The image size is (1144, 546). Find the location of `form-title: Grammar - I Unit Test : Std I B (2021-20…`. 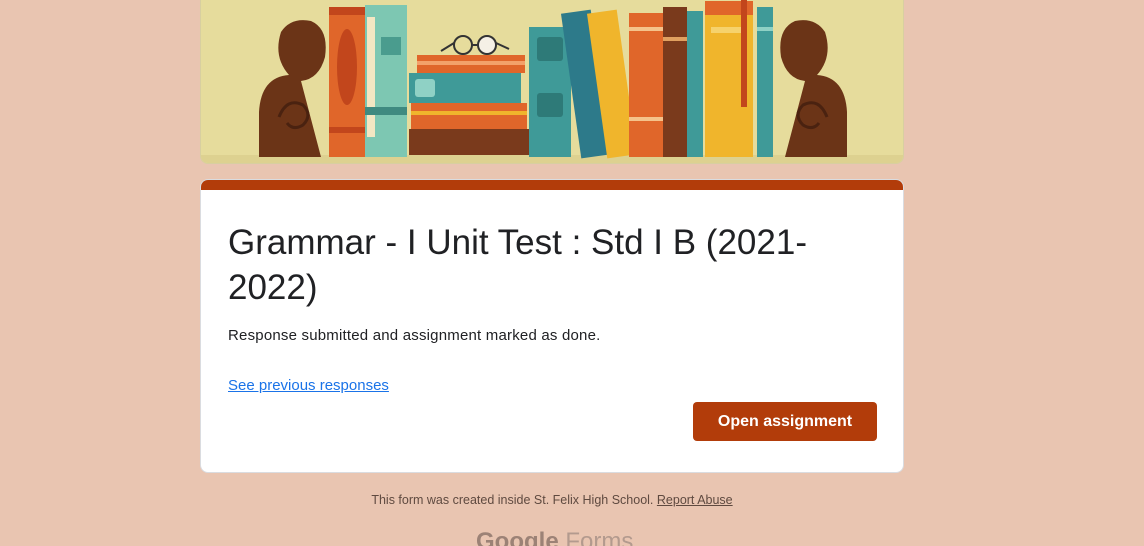

form-title: Grammar - I Unit Test : Std I B (2021-20… is located at coordinates (517, 265).